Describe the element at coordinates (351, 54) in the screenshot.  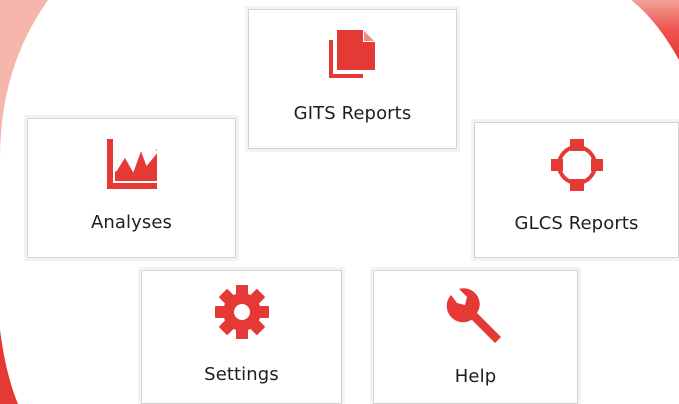
I see `documents-icon` at that location.